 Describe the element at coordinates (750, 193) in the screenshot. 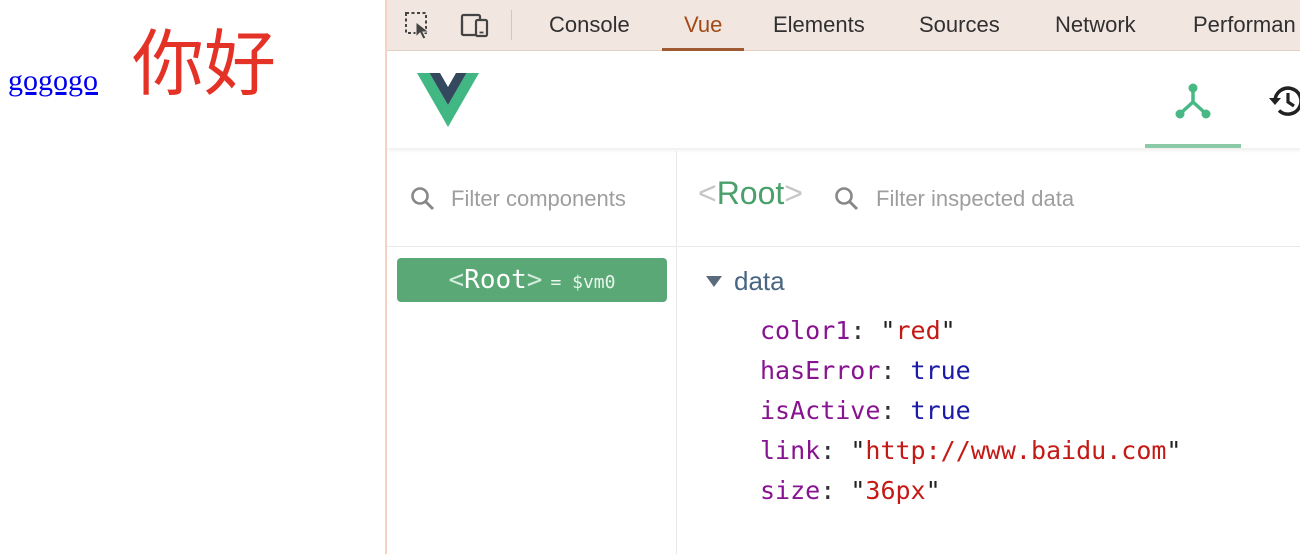

I see `selected-component-name: <Root>` at that location.